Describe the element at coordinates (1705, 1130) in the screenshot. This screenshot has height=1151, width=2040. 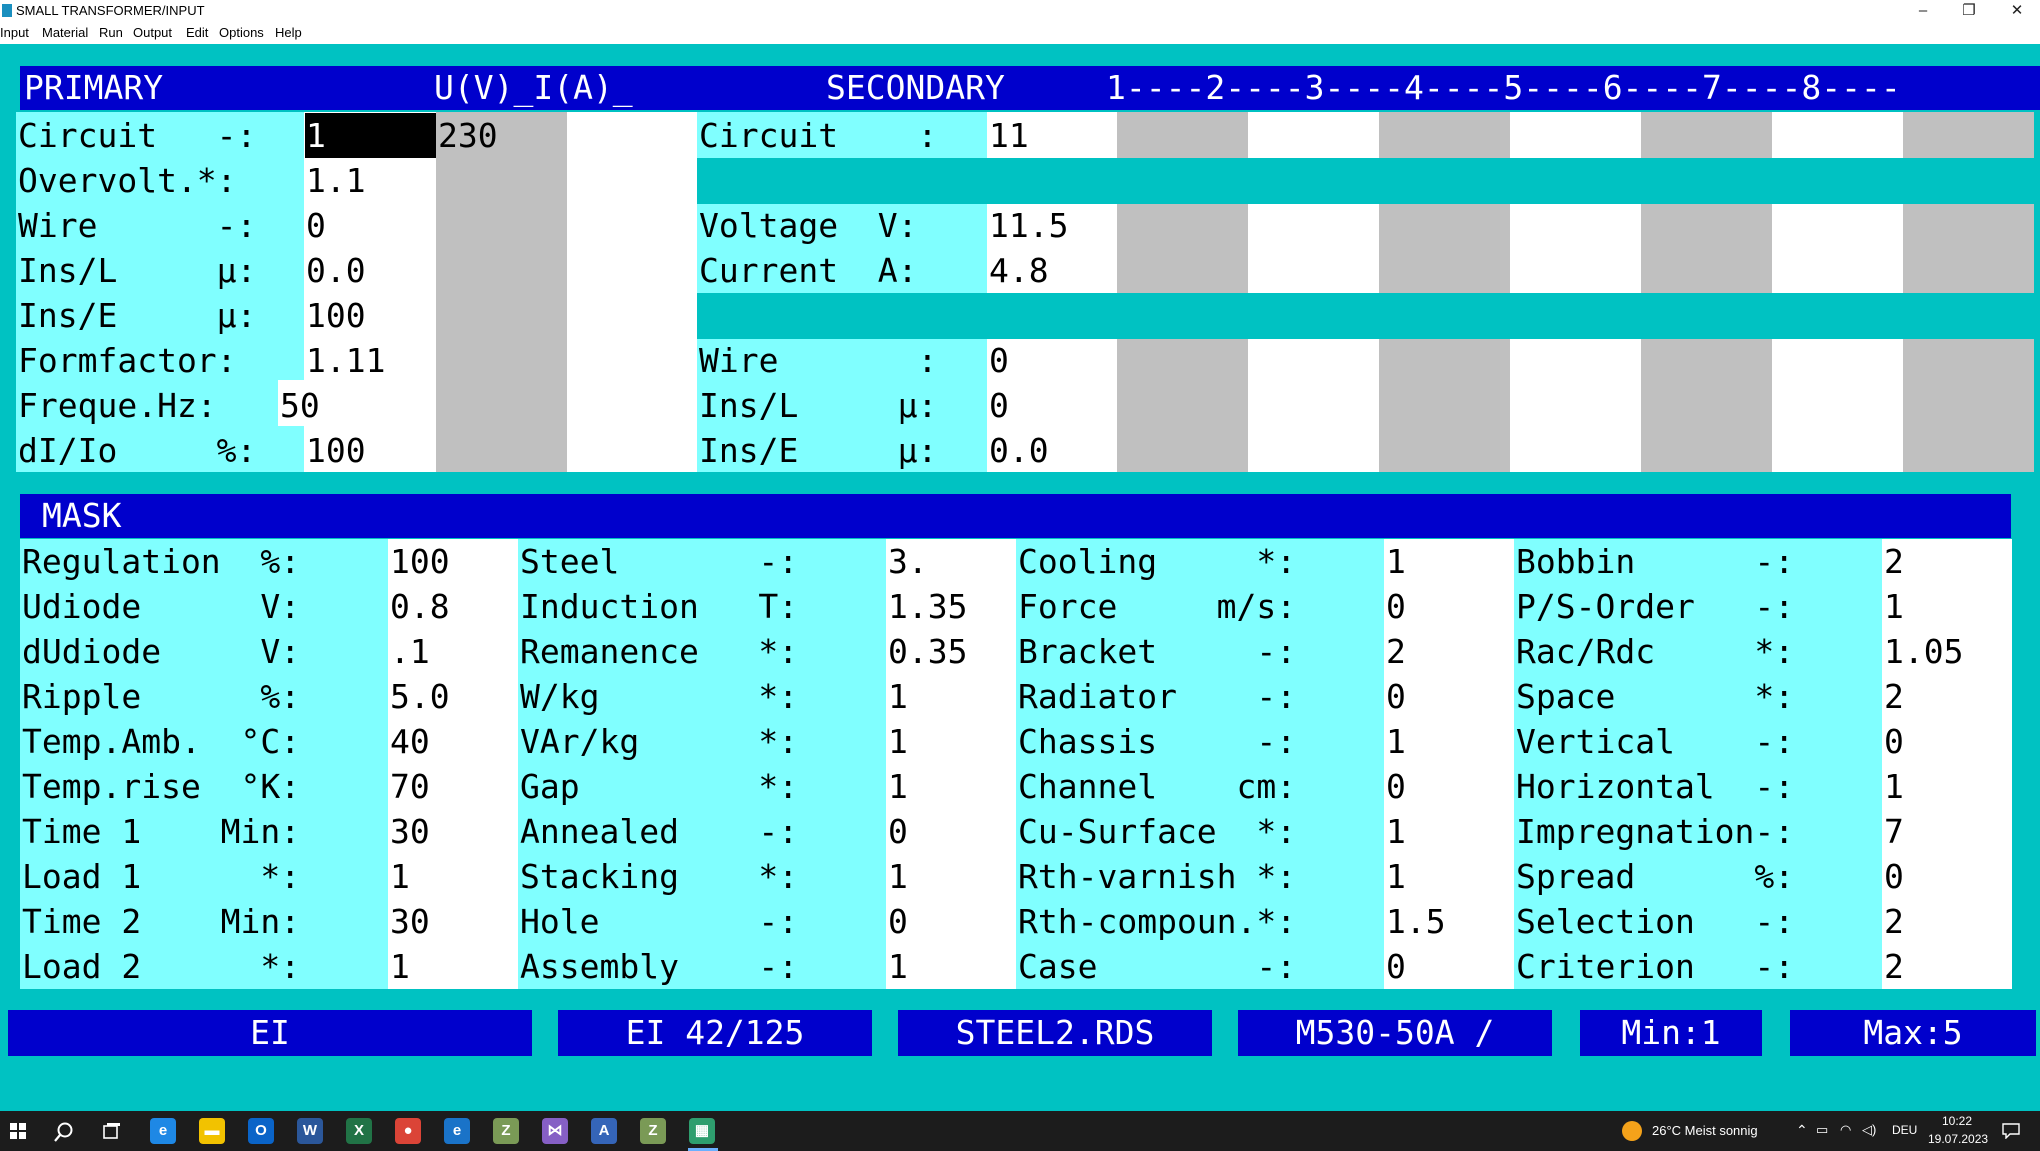
I see `weather-text: 26°C Meist sonnig` at that location.